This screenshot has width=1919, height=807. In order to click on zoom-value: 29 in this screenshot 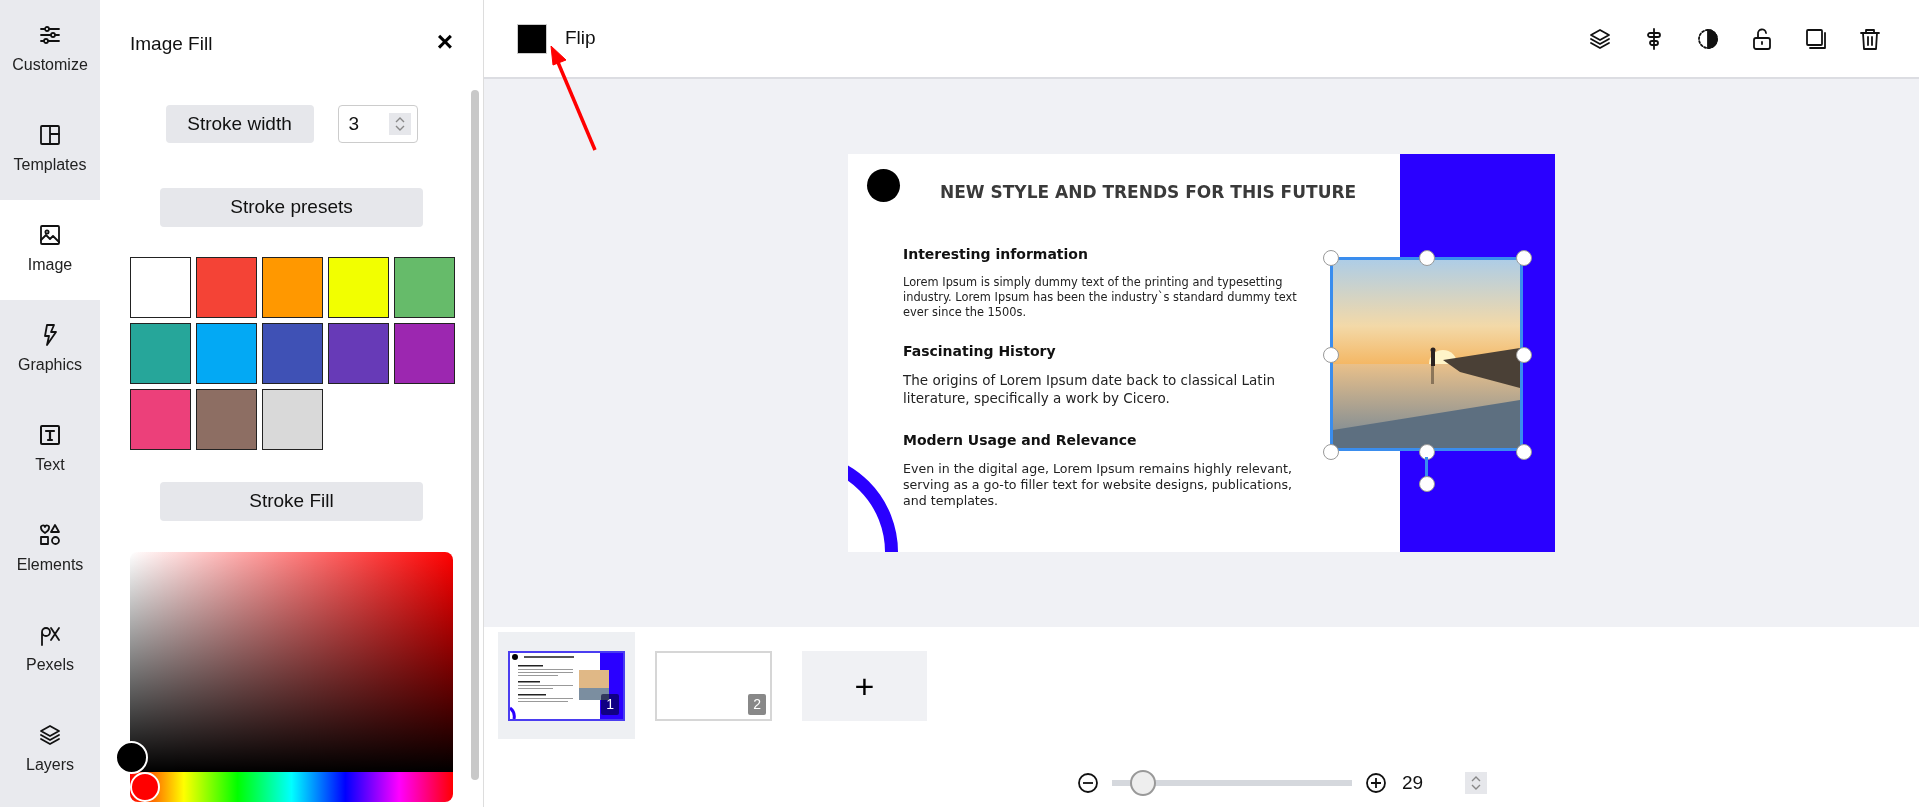, I will do `click(1412, 783)`.